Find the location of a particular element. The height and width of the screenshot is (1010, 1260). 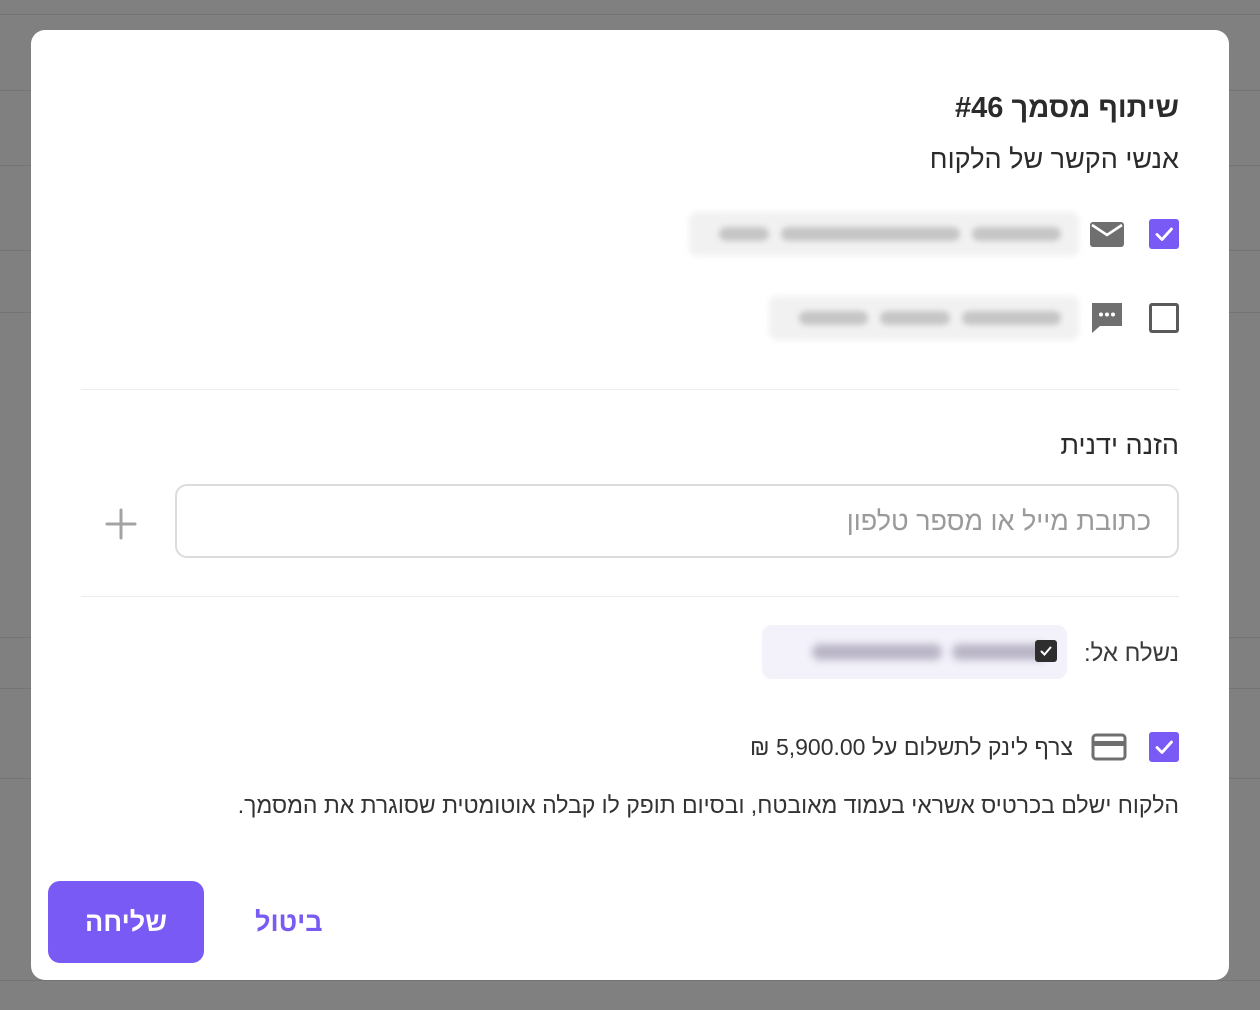

manual-entry-label: הזנה ידנית is located at coordinates (1119, 445).